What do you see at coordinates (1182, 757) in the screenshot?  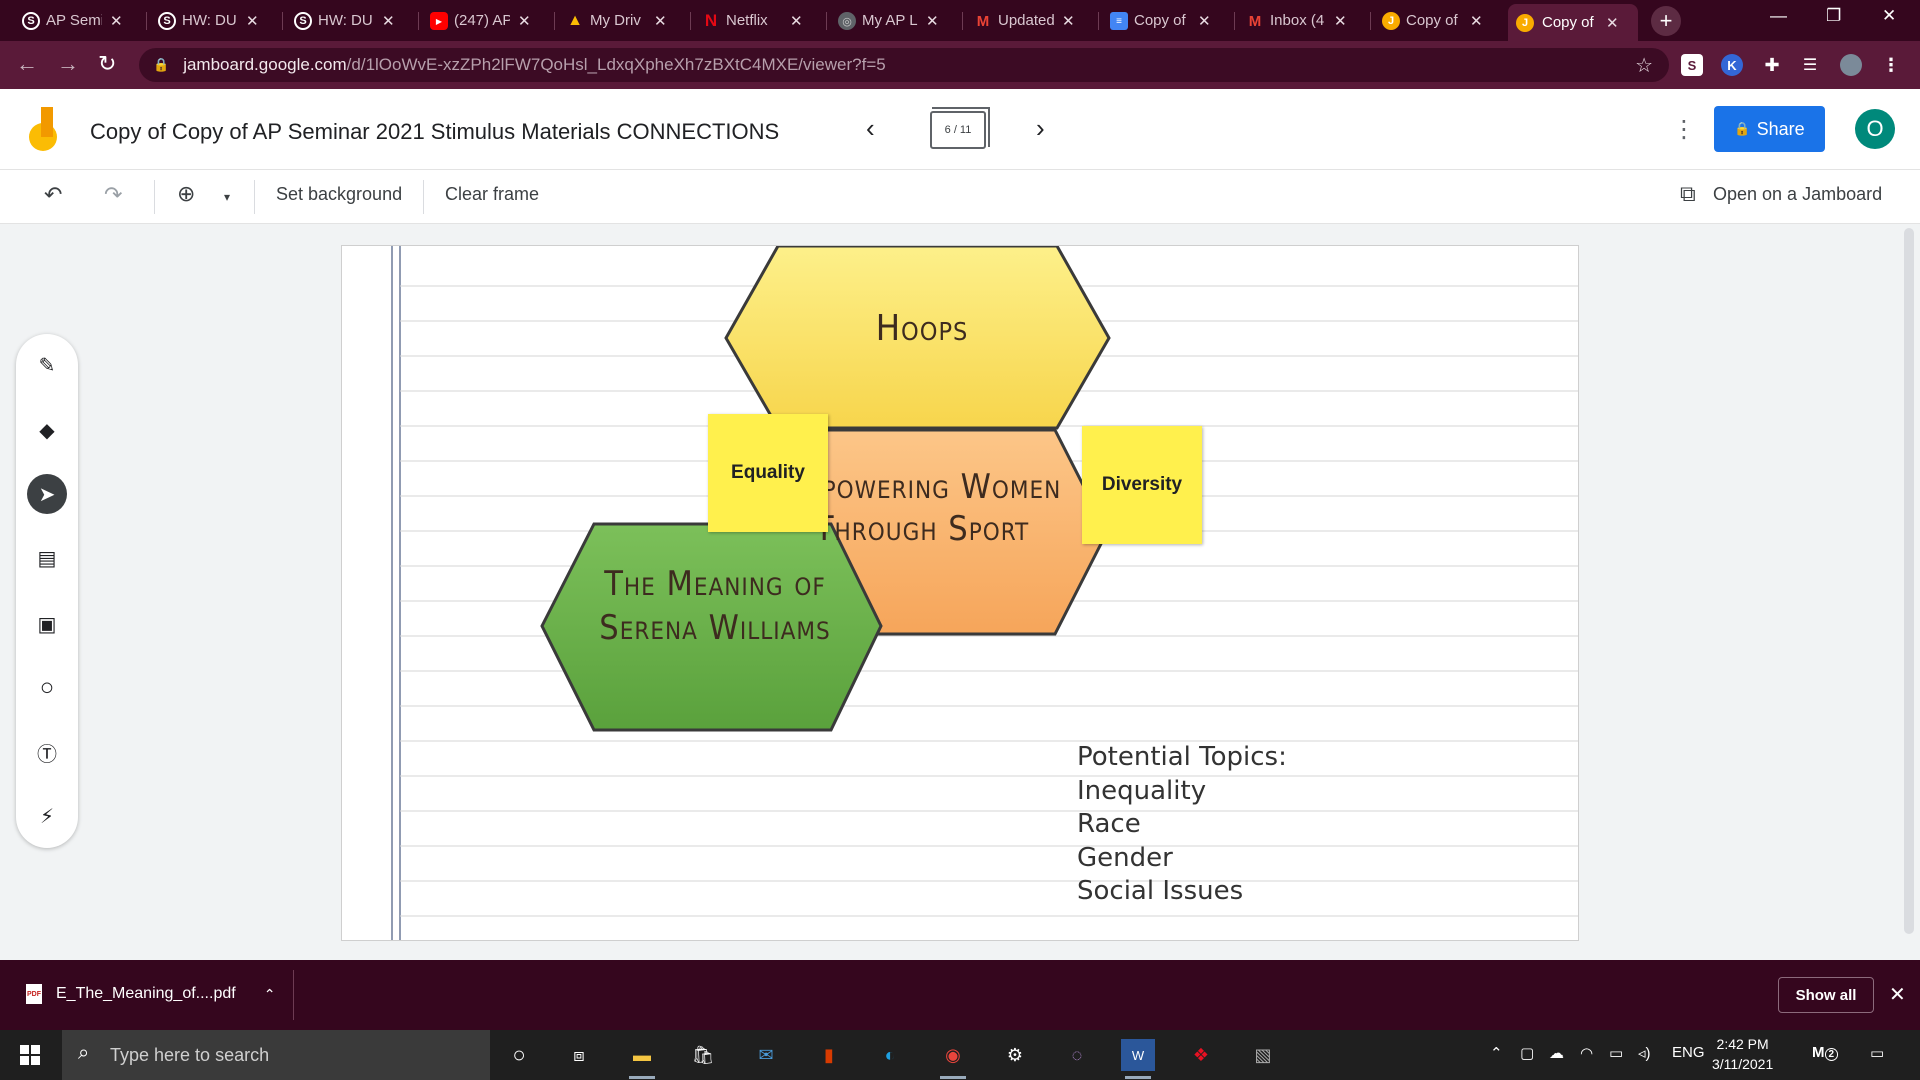 I see `topics-heading: Potential Topics:` at bounding box center [1182, 757].